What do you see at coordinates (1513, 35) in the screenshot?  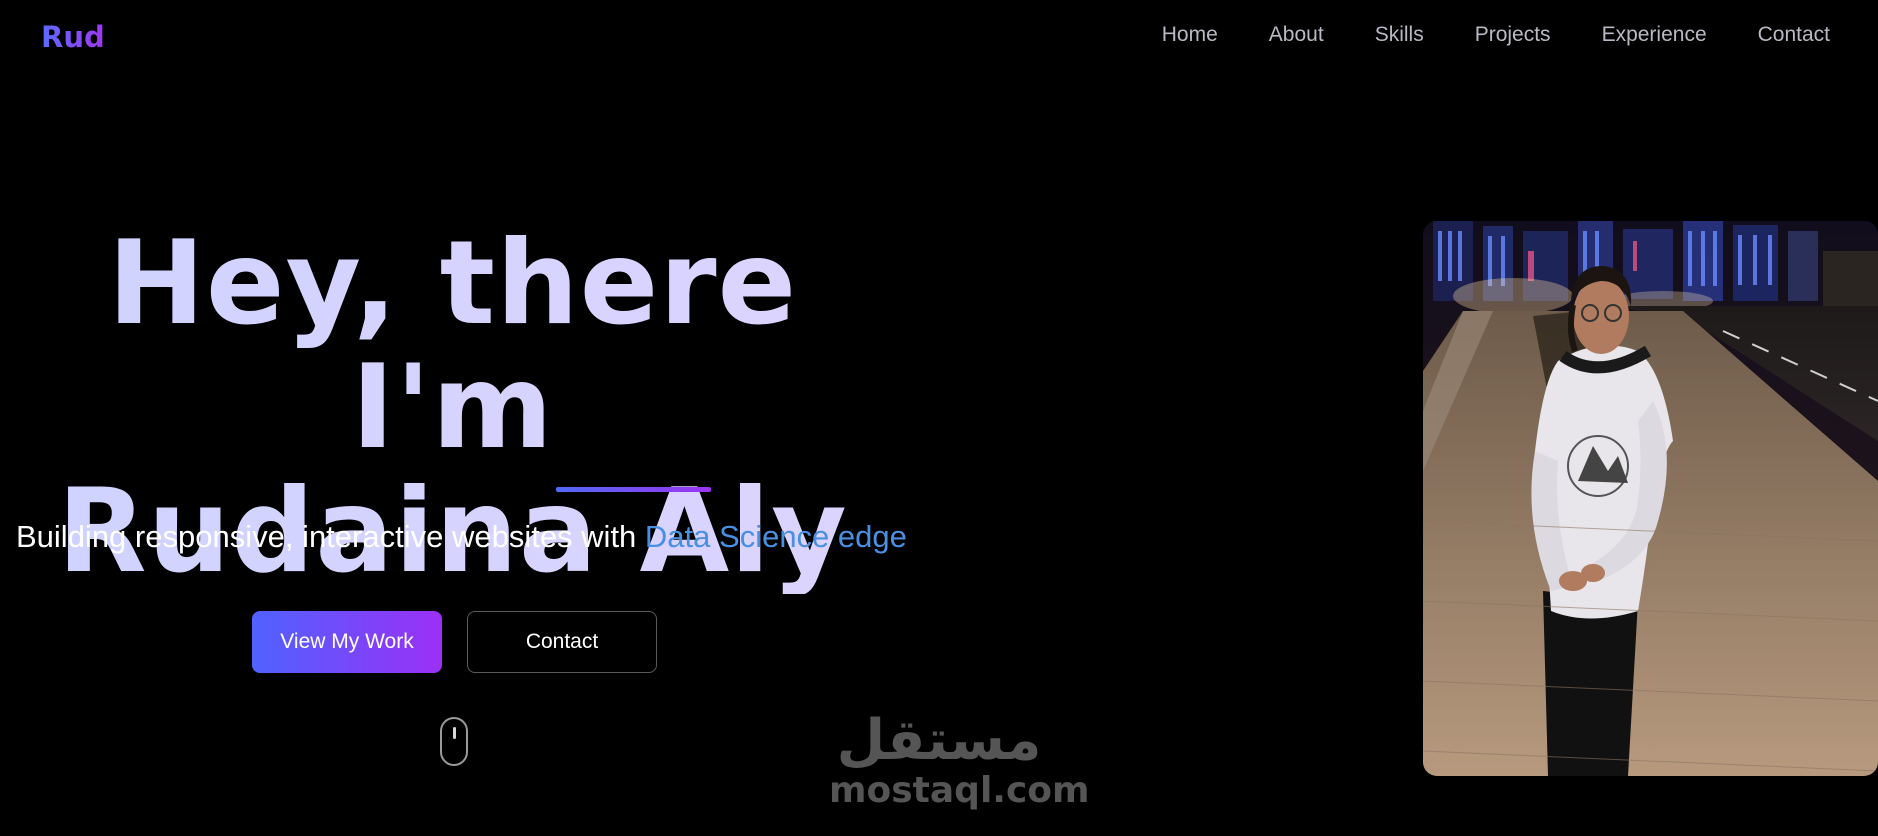 I see `nav-projects: Projects` at bounding box center [1513, 35].